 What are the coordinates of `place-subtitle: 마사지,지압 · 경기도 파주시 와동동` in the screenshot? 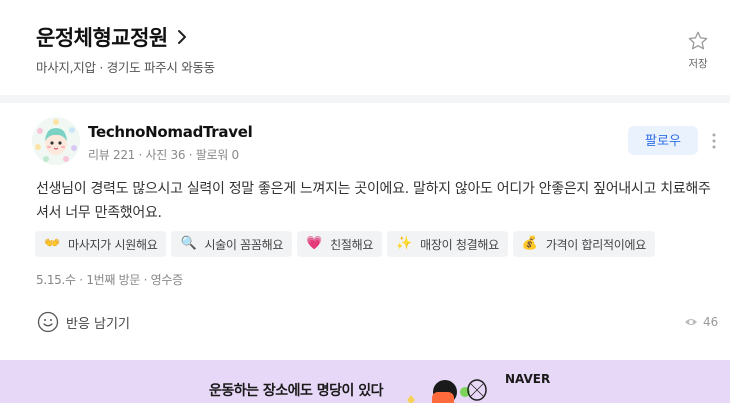 It's located at (125, 67).